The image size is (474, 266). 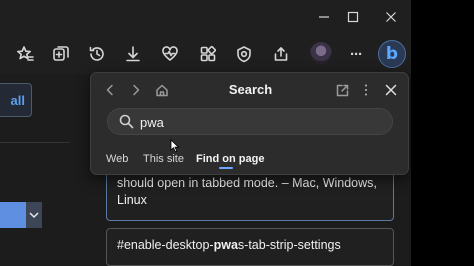 I want to click on performance-icon, so click(x=244, y=54).